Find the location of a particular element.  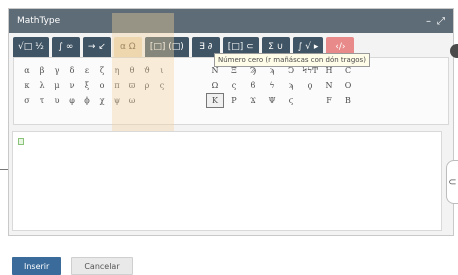

resize-icon: ⤢ is located at coordinates (441, 21).